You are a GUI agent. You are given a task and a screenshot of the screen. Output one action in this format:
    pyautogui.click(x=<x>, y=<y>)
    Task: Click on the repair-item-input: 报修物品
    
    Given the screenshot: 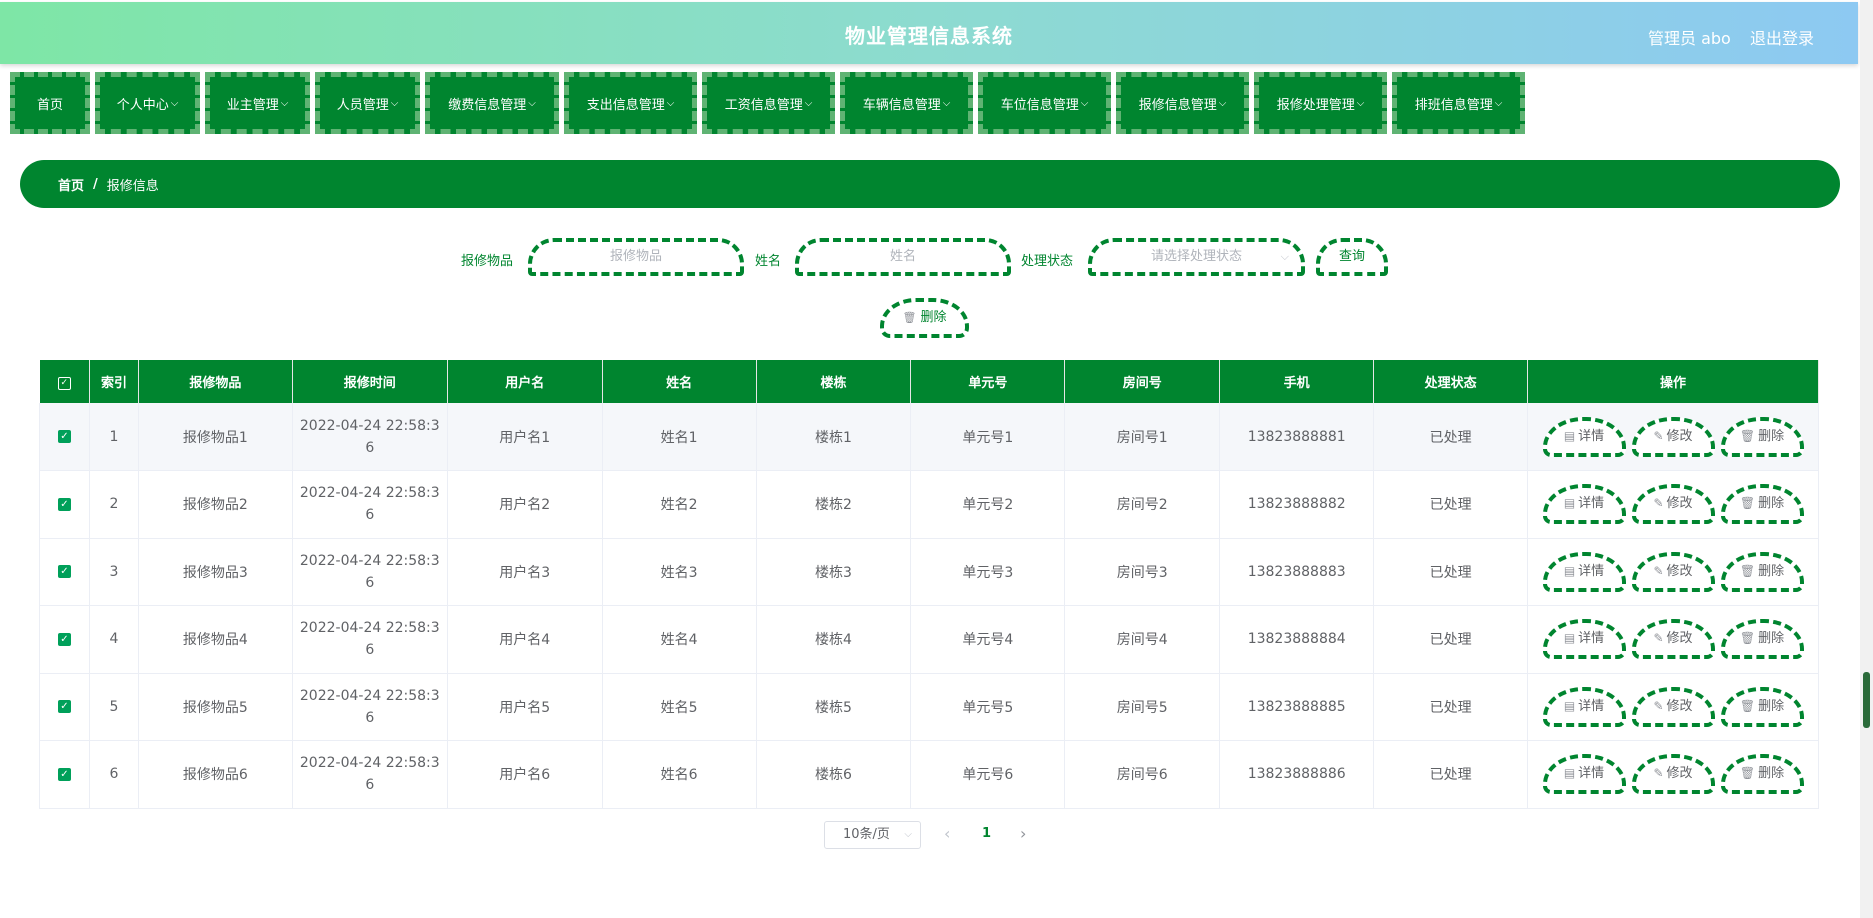 What is the action you would take?
    pyautogui.click(x=636, y=257)
    